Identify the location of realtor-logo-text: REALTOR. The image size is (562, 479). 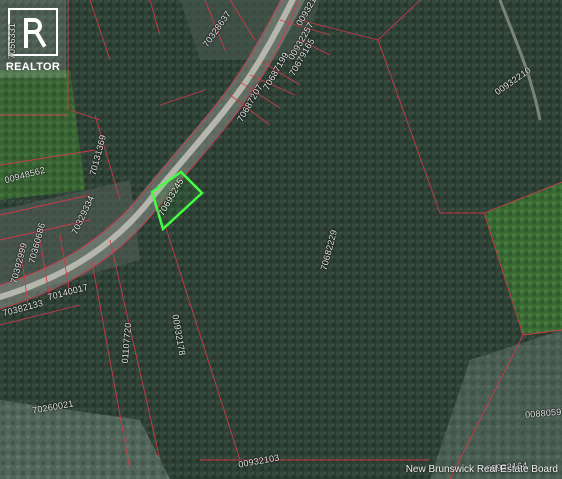
(33, 67).